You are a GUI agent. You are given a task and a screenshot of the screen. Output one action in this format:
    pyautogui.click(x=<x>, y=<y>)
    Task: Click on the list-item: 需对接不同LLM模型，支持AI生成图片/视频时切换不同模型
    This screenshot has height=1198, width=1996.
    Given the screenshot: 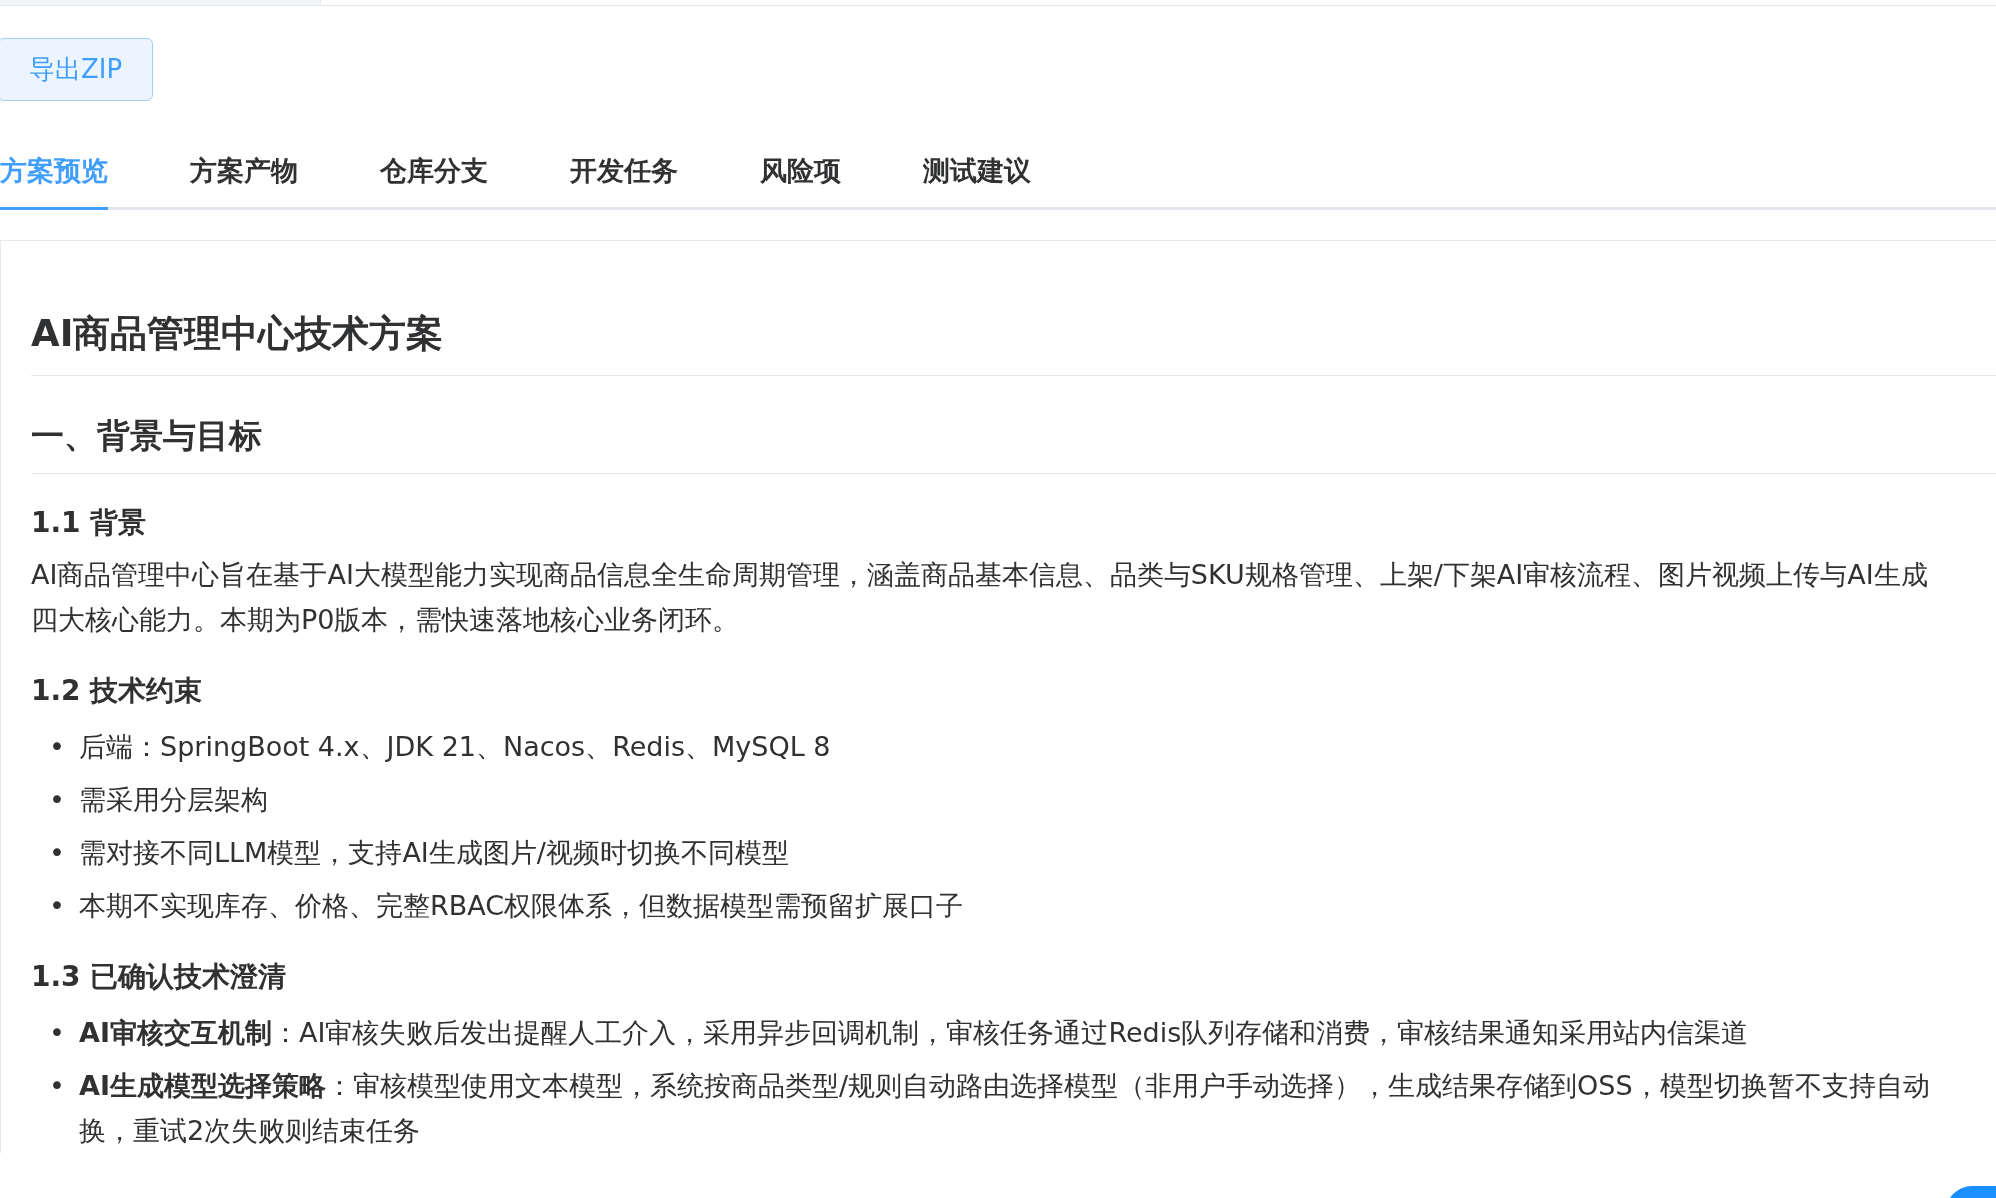 What is the action you would take?
    pyautogui.click(x=434, y=853)
    